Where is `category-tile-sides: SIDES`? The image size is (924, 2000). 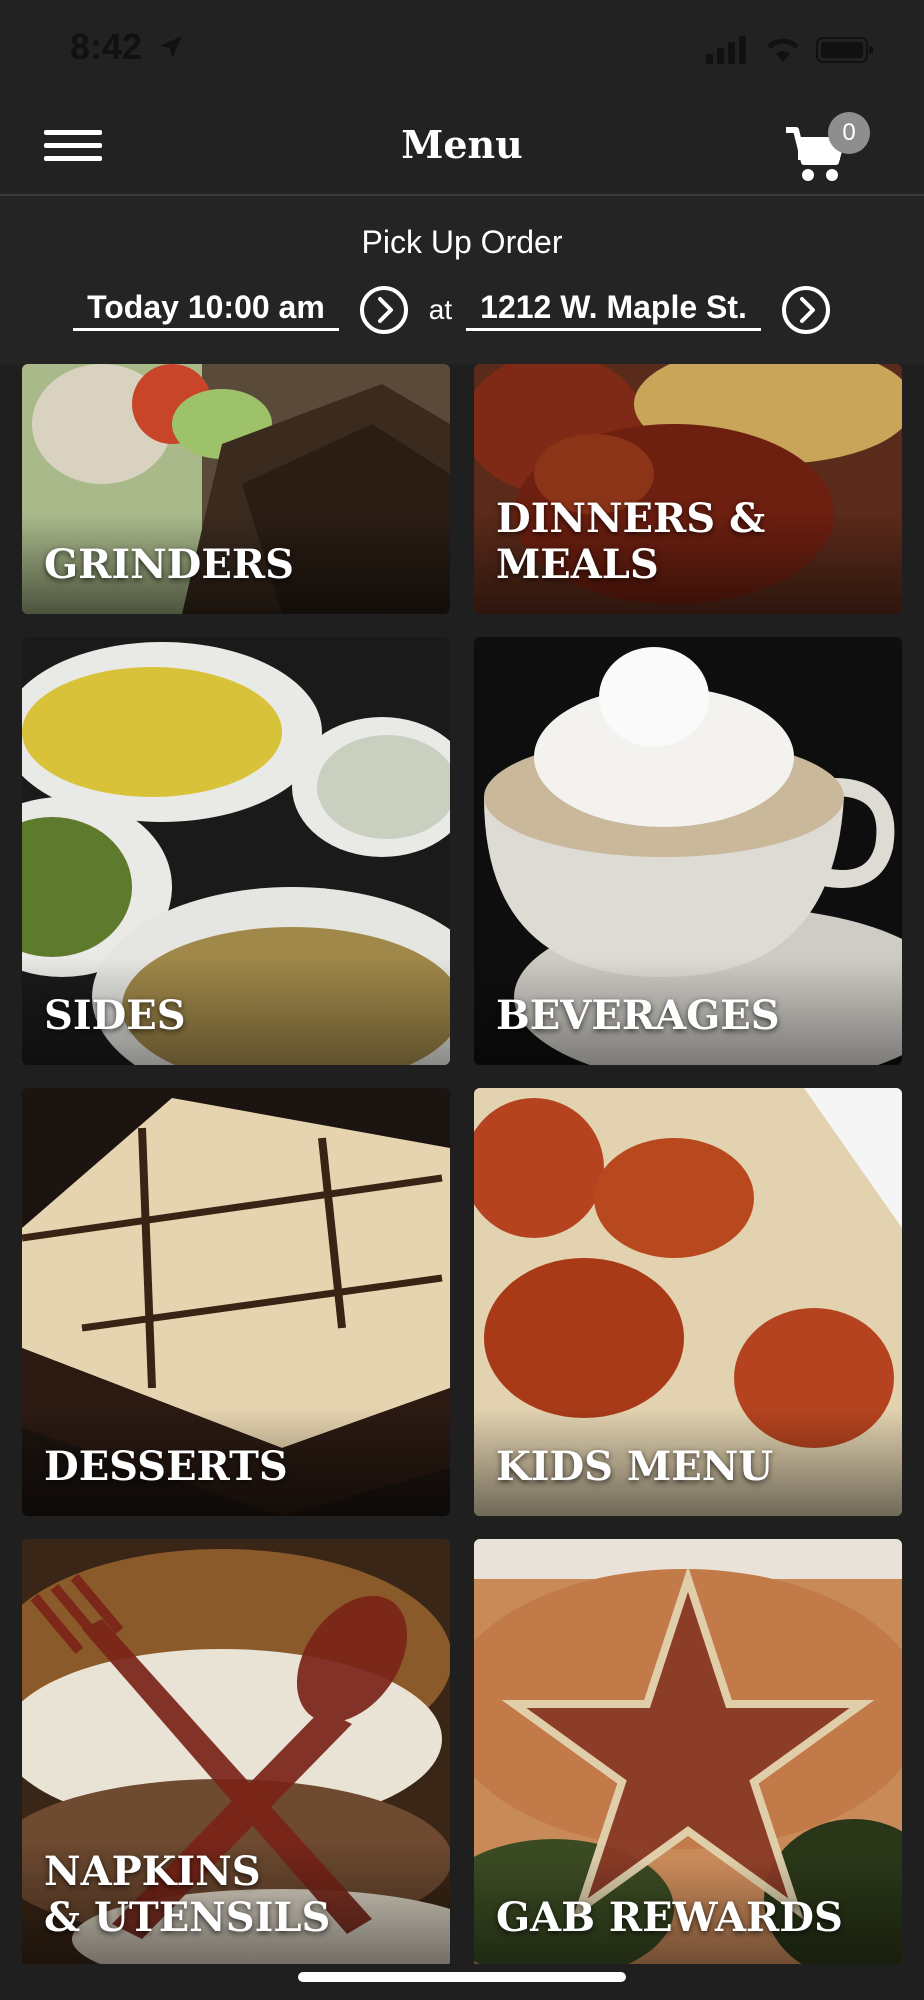 category-tile-sides: SIDES is located at coordinates (236, 851).